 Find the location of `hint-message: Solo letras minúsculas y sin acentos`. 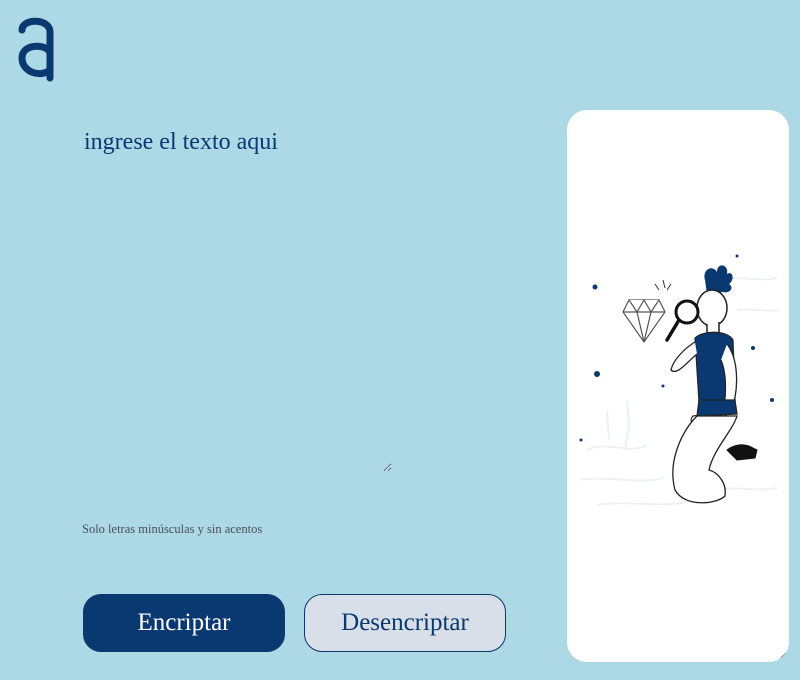

hint-message: Solo letras minúsculas y sin acentos is located at coordinates (172, 529).